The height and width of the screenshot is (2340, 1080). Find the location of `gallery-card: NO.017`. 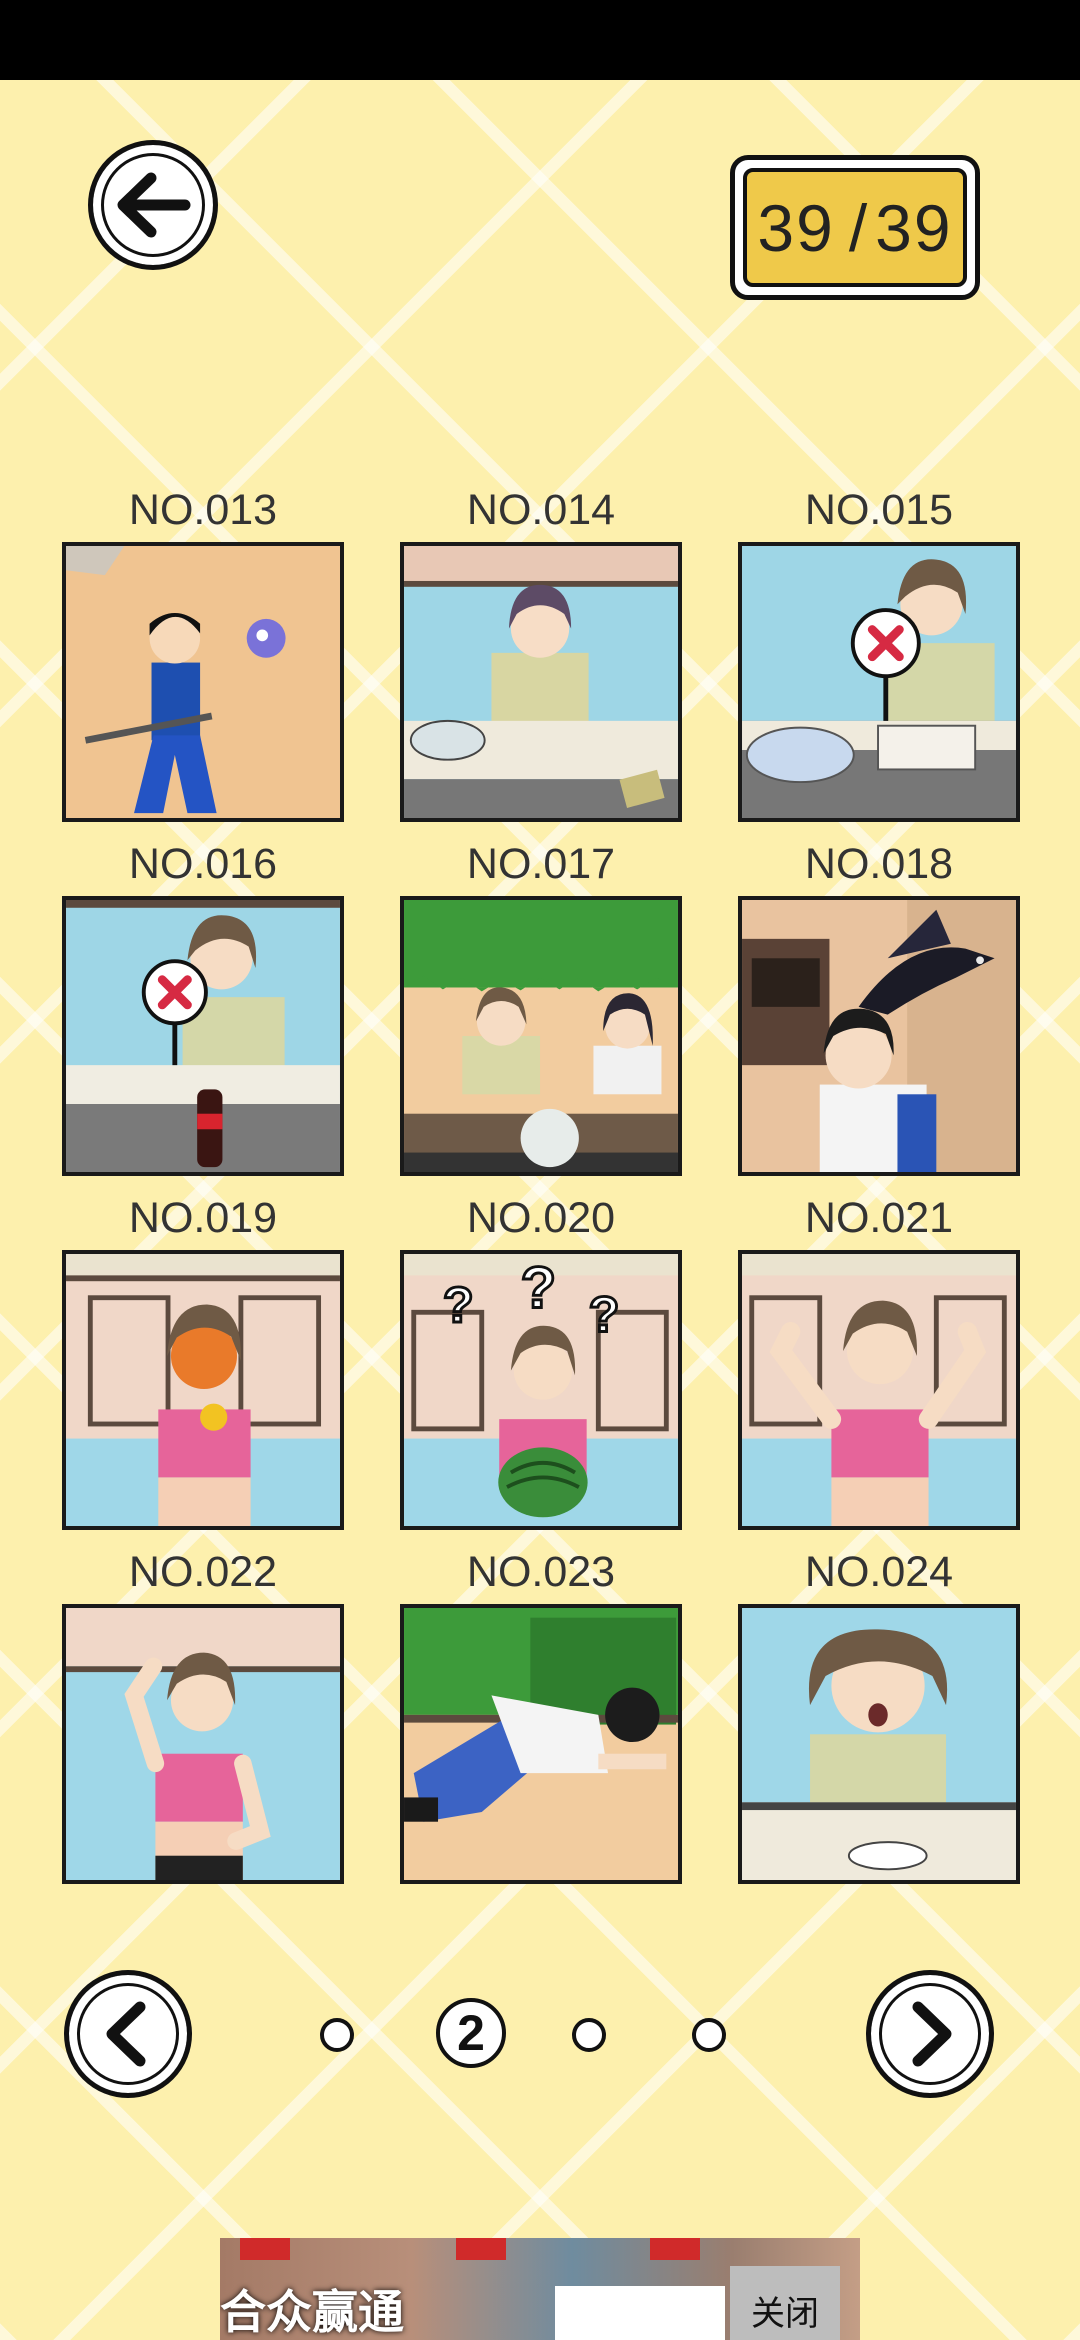

gallery-card: NO.017 is located at coordinates (541, 1005).